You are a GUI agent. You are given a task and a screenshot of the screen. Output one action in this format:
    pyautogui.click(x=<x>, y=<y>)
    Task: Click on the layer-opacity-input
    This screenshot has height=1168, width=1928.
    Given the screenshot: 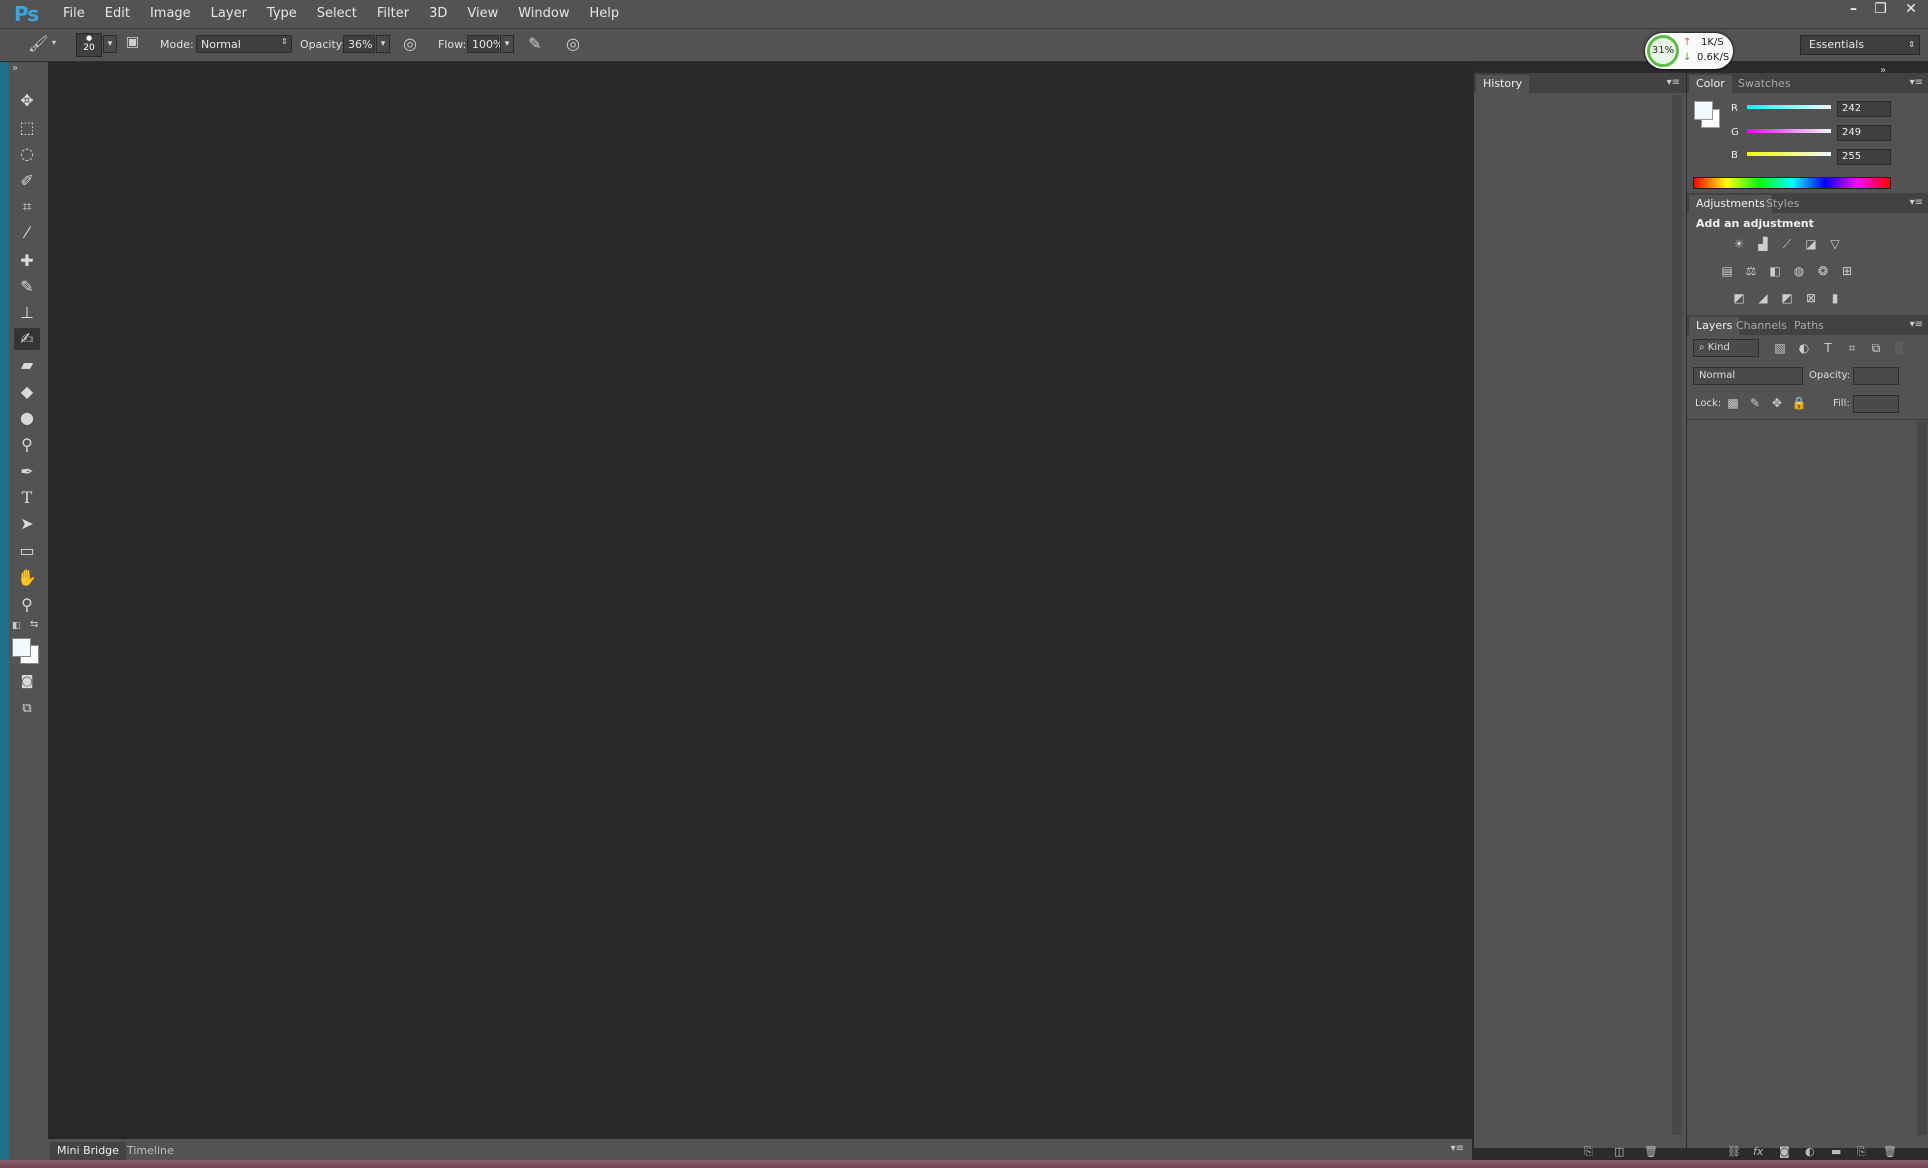 What is the action you would take?
    pyautogui.click(x=1876, y=376)
    